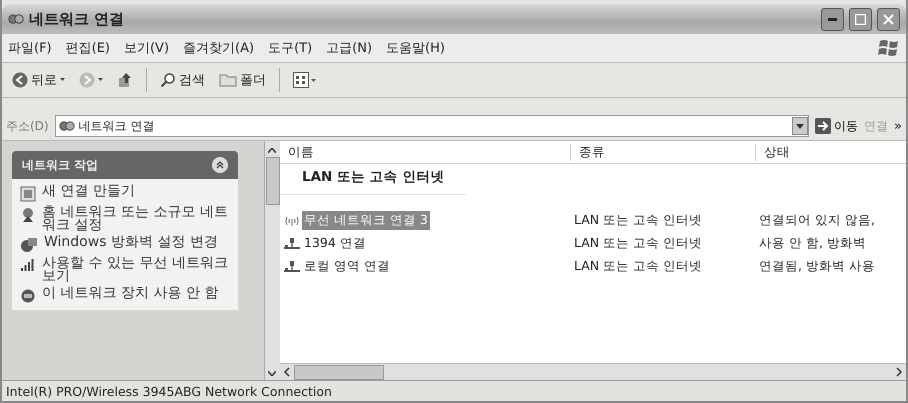 Image resolution: width=908 pixels, height=403 pixels. I want to click on task-panel-header: 네트워크 작업, so click(125, 165).